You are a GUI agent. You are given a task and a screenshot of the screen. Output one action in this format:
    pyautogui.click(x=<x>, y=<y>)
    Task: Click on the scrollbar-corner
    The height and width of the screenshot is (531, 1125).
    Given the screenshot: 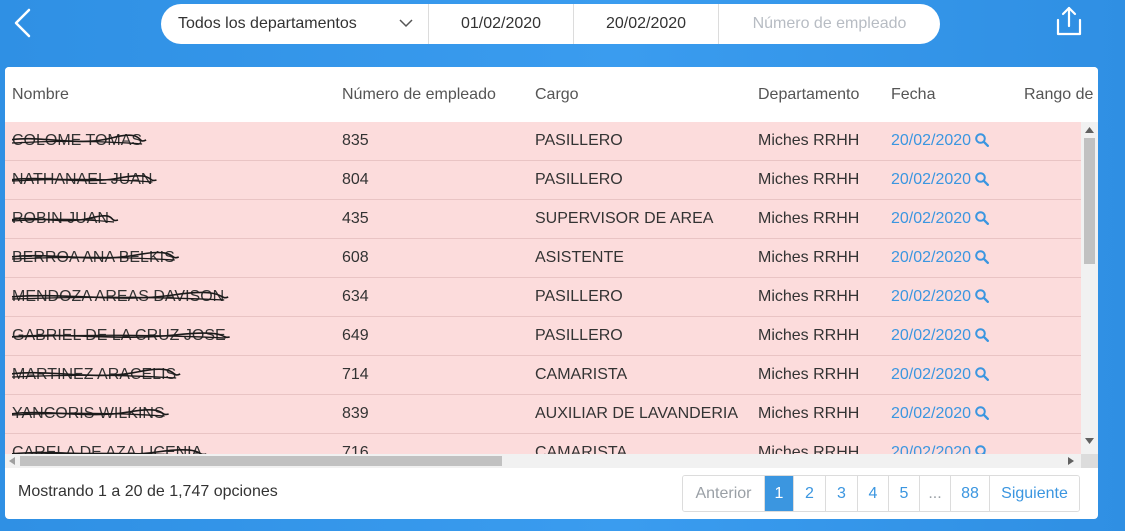 What is the action you would take?
    pyautogui.click(x=1089, y=461)
    